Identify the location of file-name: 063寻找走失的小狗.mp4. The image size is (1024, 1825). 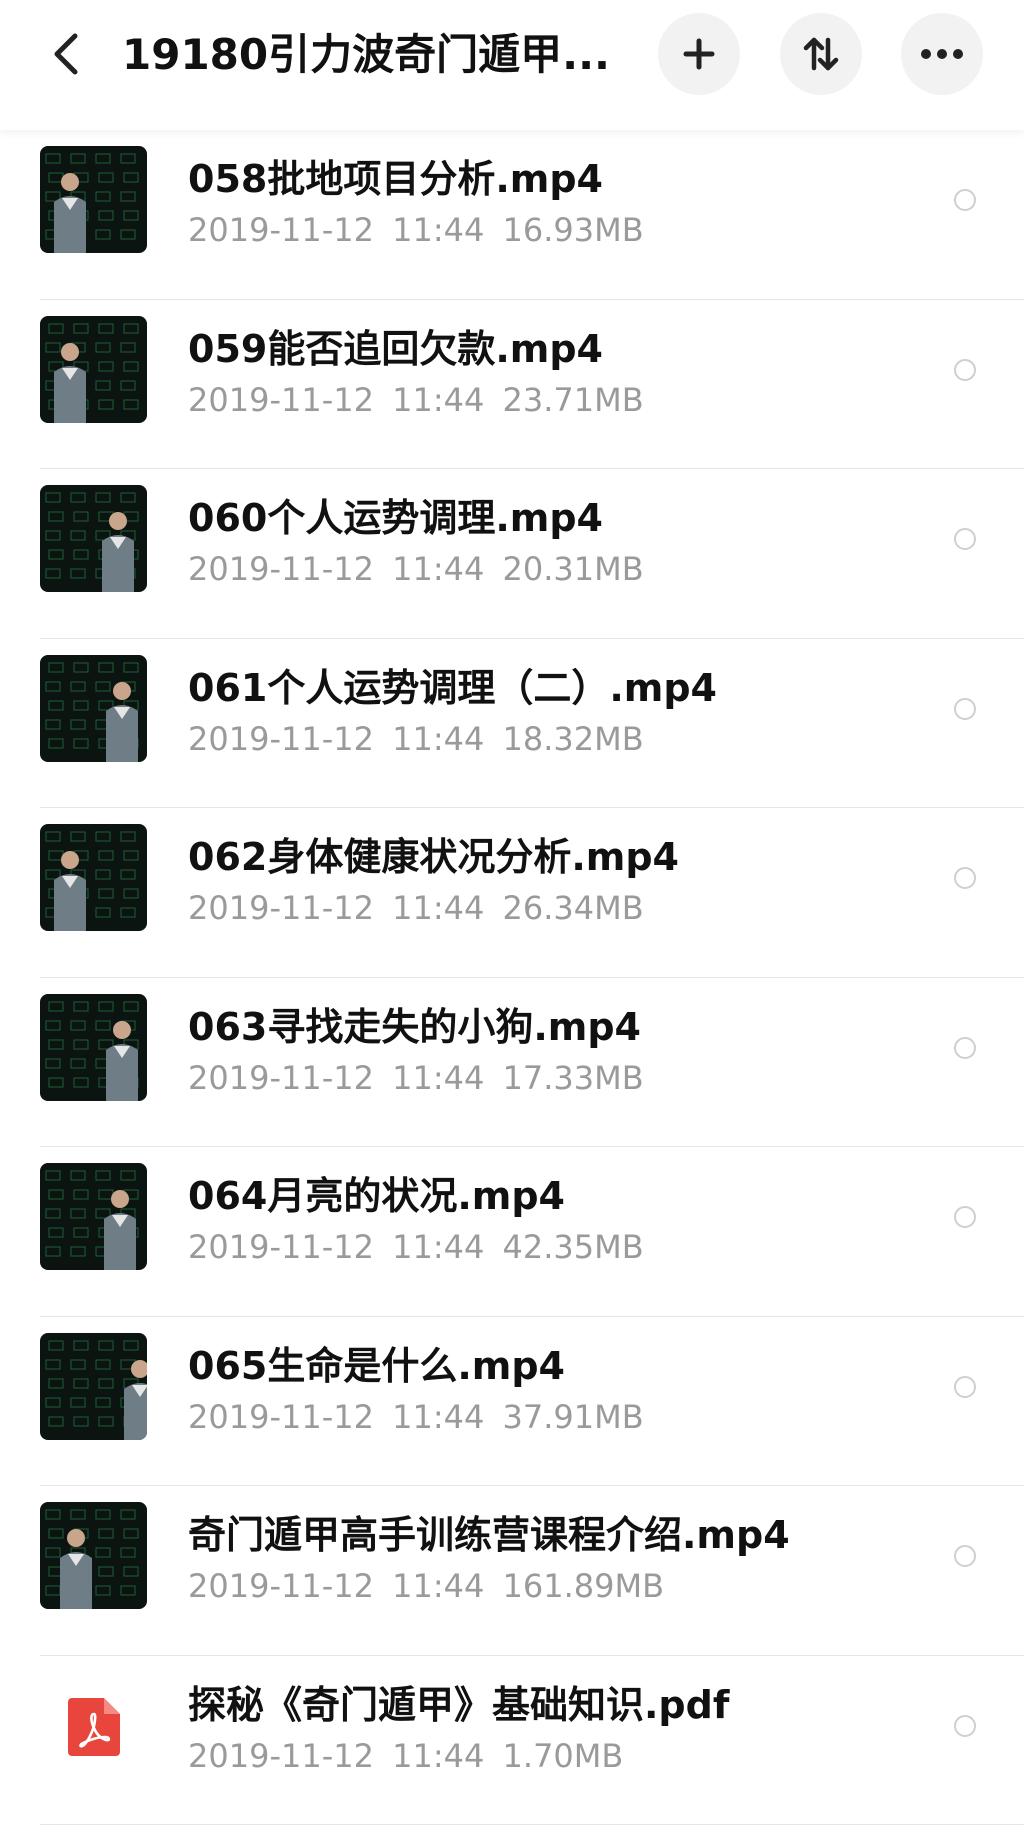
(414, 1027).